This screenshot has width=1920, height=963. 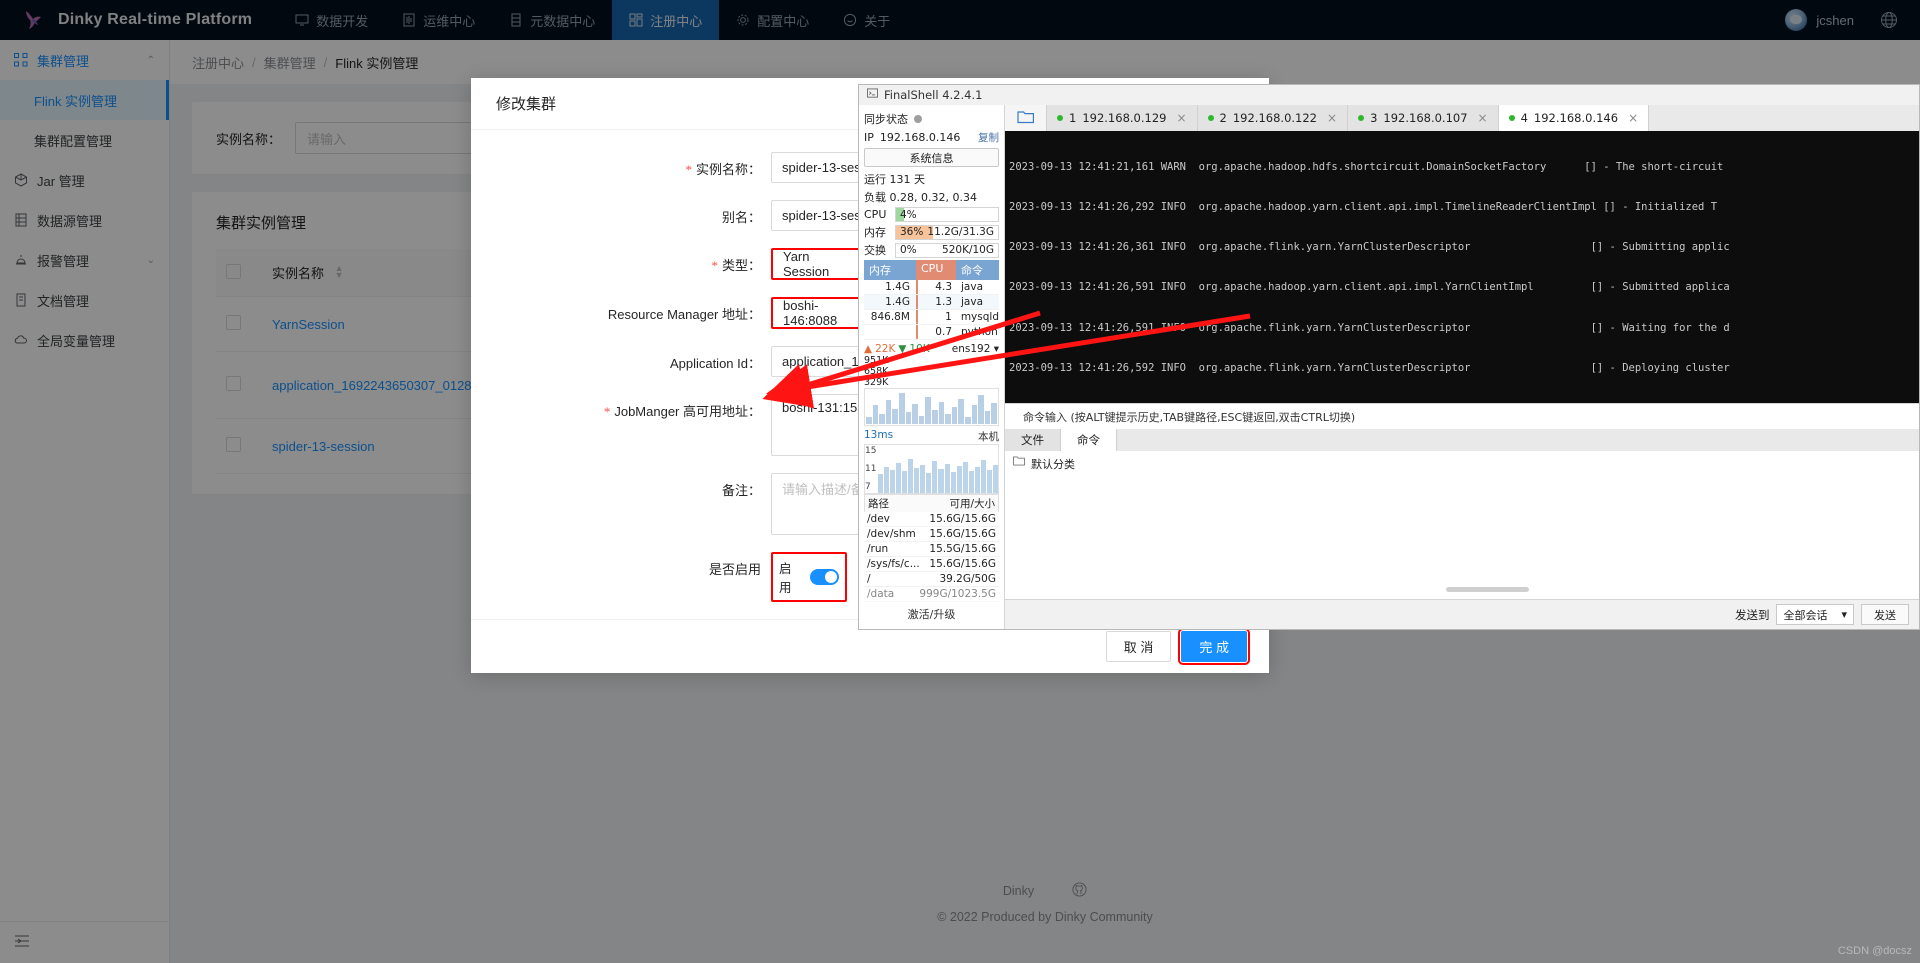 What do you see at coordinates (1026, 118) in the screenshot?
I see `open-folder-button` at bounding box center [1026, 118].